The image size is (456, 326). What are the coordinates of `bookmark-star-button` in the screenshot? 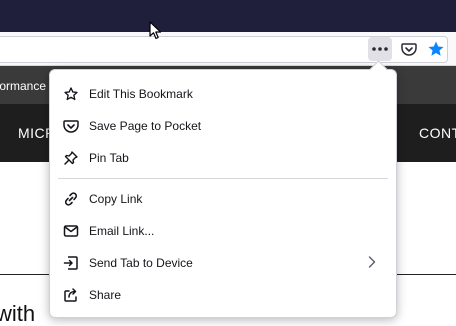 It's located at (436, 49).